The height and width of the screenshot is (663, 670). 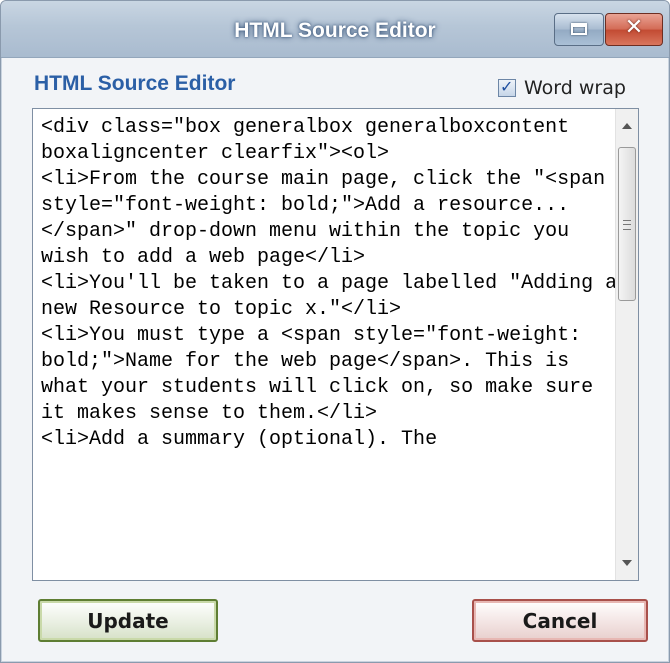 I want to click on close-button: ✕, so click(x=634, y=29).